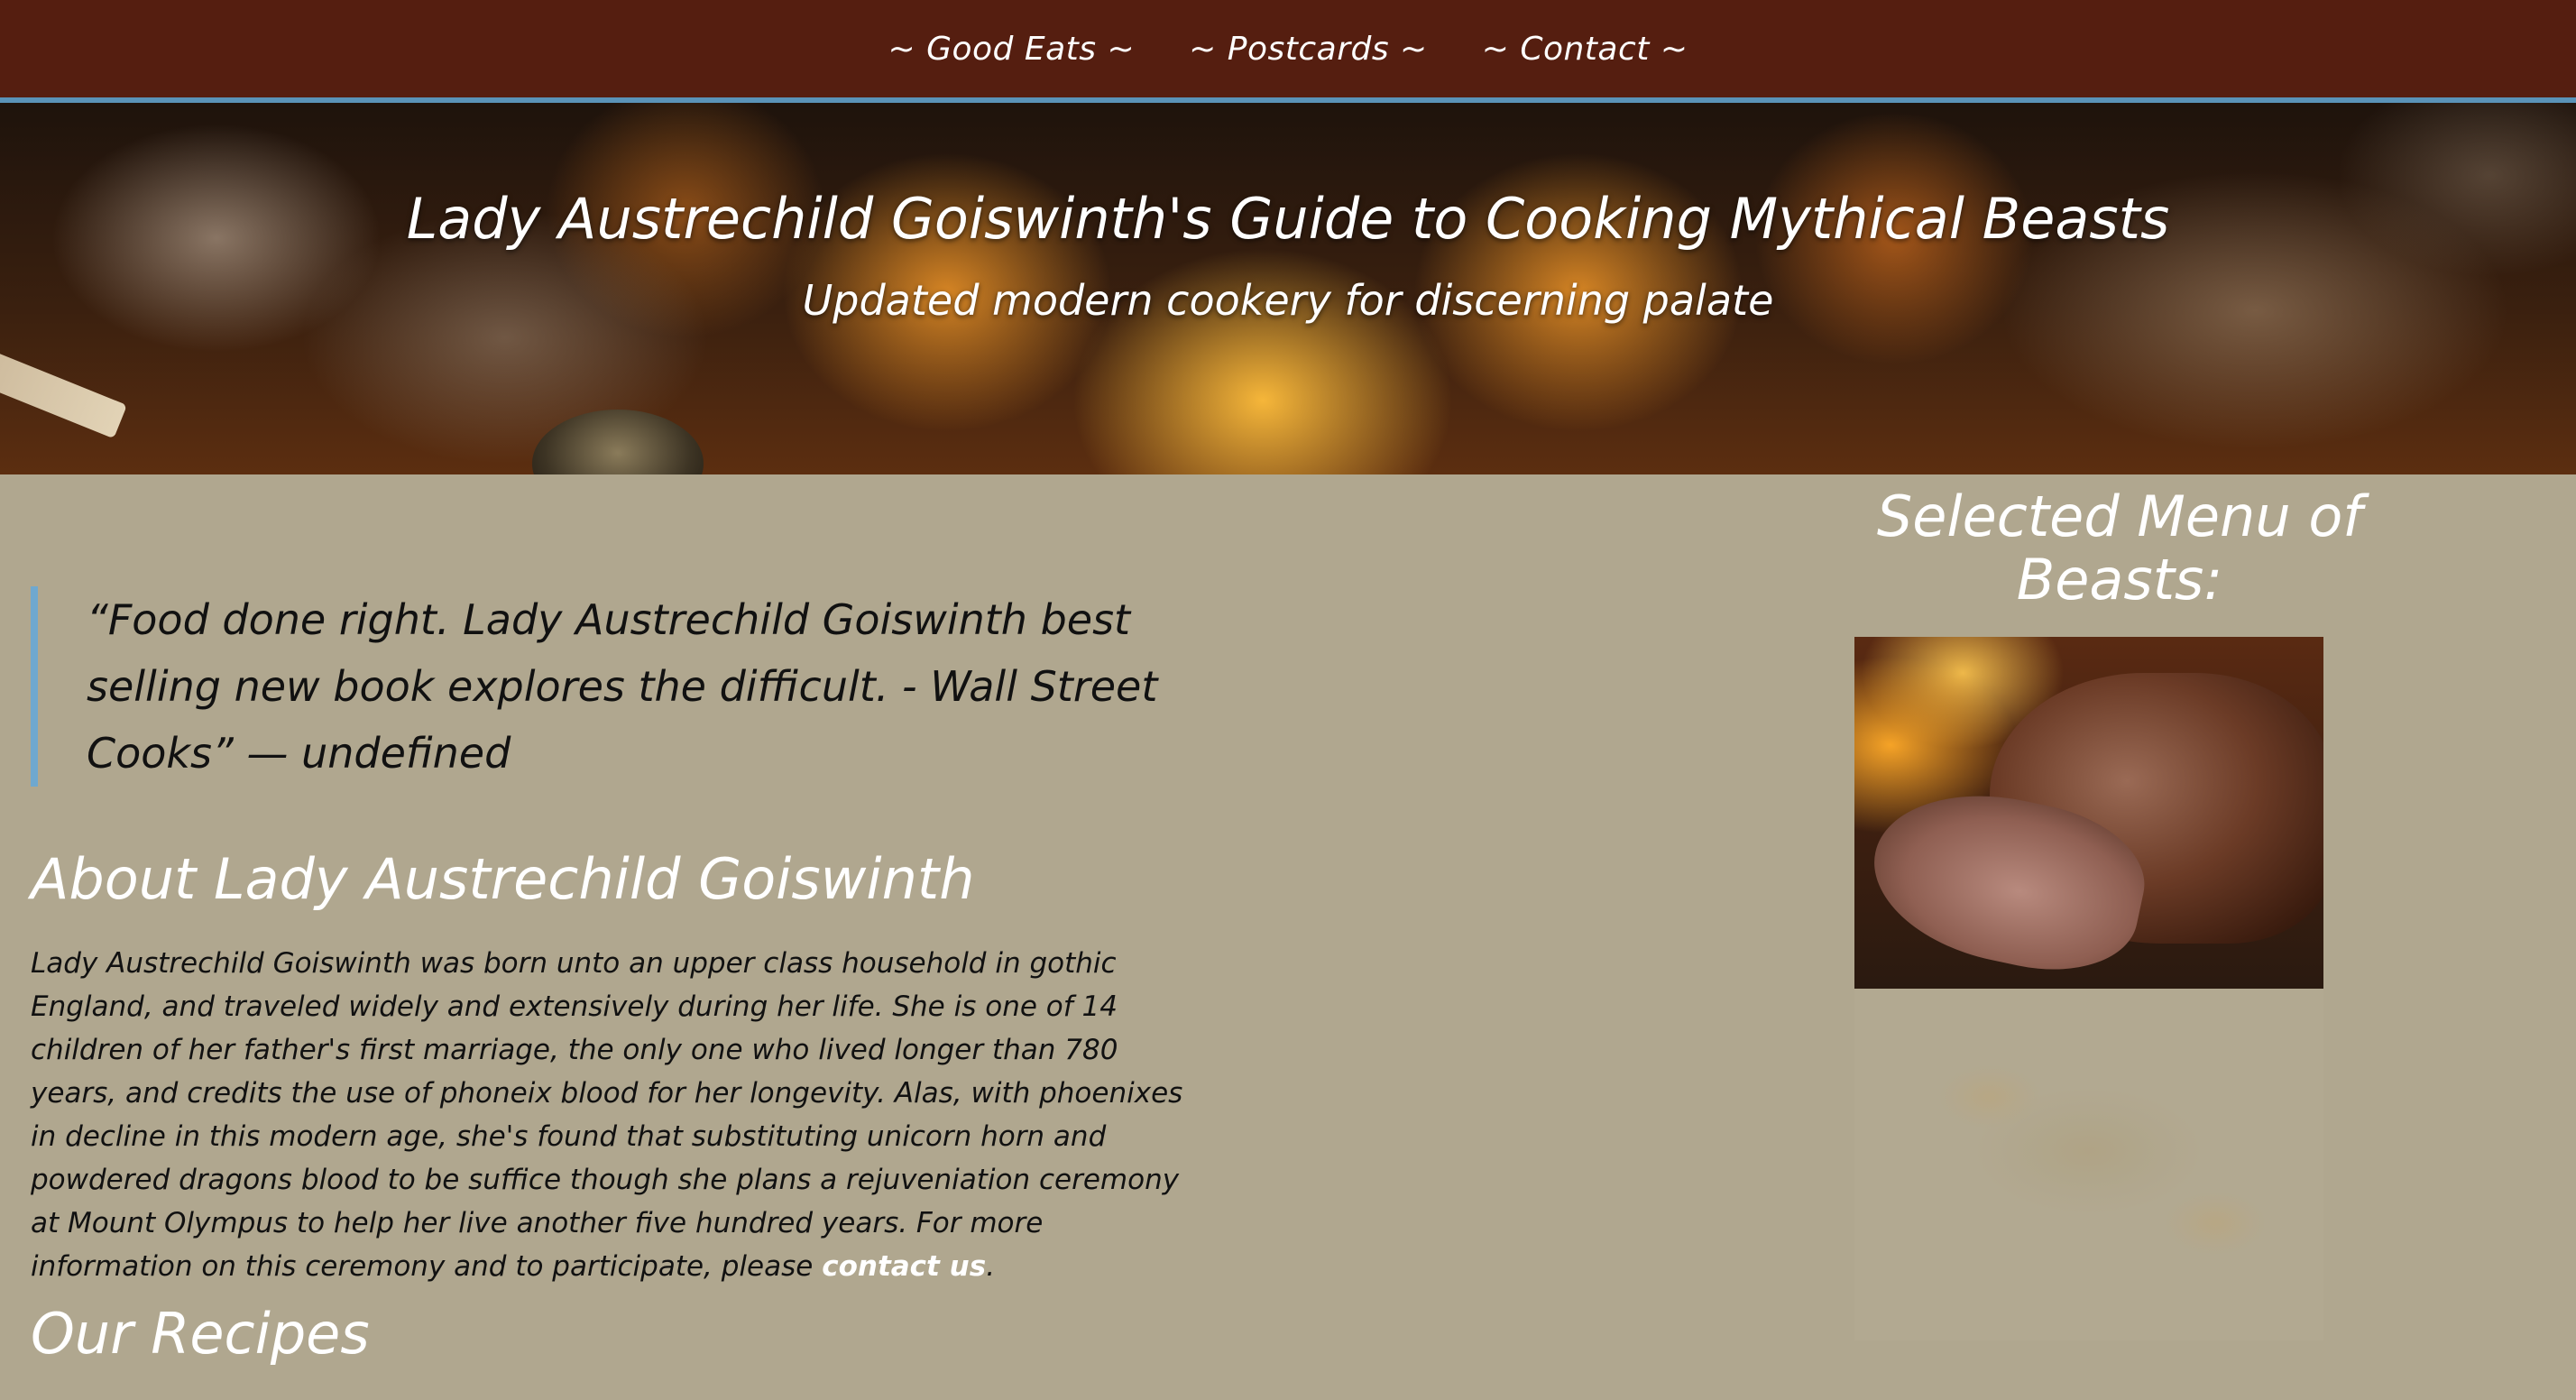  Describe the element at coordinates (1011, 49) in the screenshot. I see `nav-link-good-eats: ~ Good Eats ~` at that location.